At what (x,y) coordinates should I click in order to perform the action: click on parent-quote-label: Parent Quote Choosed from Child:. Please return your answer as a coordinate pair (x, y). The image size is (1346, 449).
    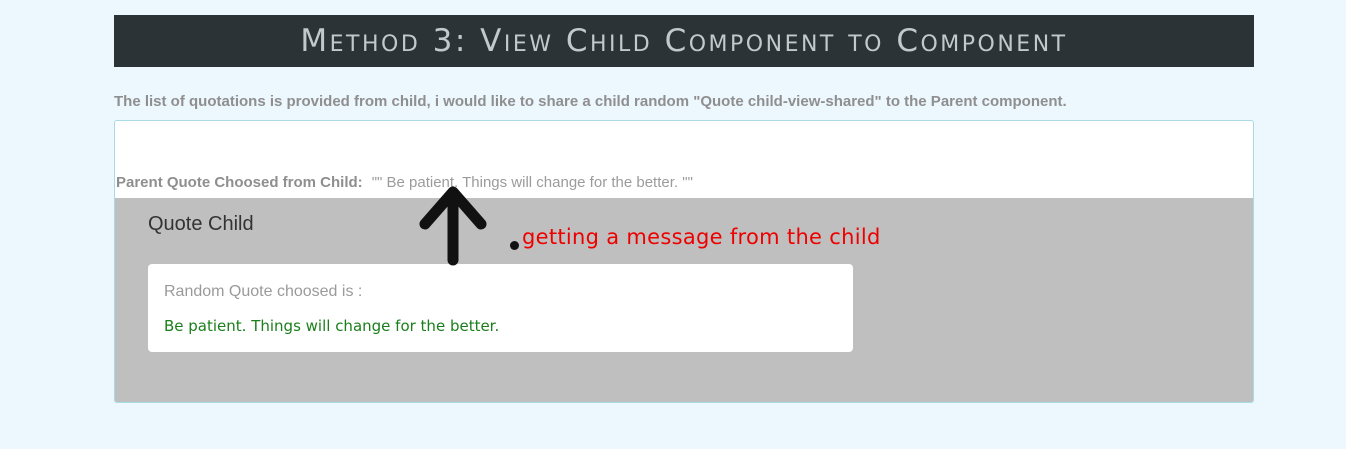
    Looking at the image, I should click on (239, 182).